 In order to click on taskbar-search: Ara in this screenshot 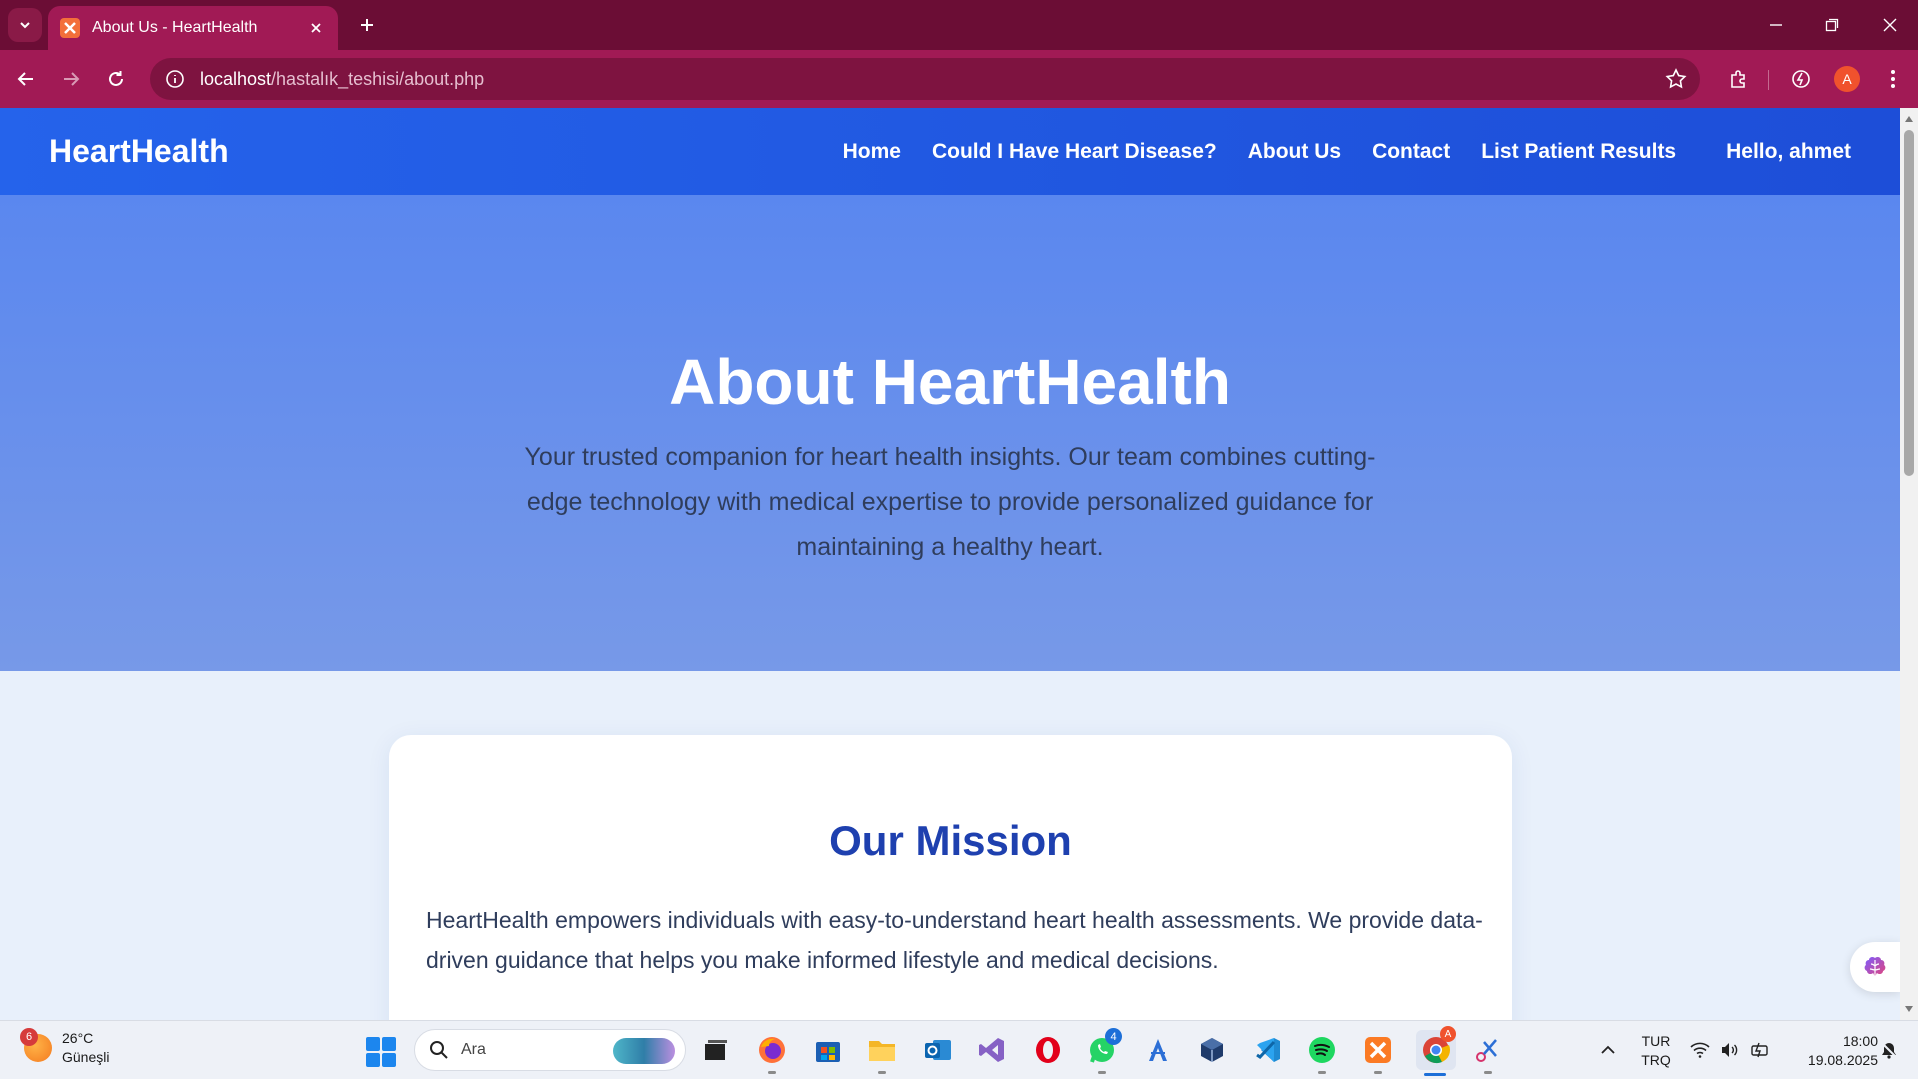, I will do `click(550, 1050)`.